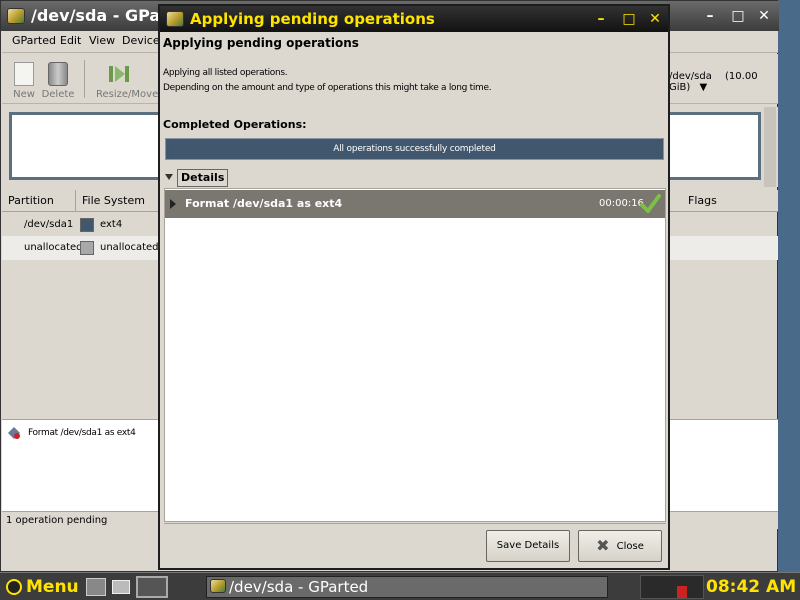  Describe the element at coordinates (58, 74) in the screenshot. I see `trash-icon` at that location.